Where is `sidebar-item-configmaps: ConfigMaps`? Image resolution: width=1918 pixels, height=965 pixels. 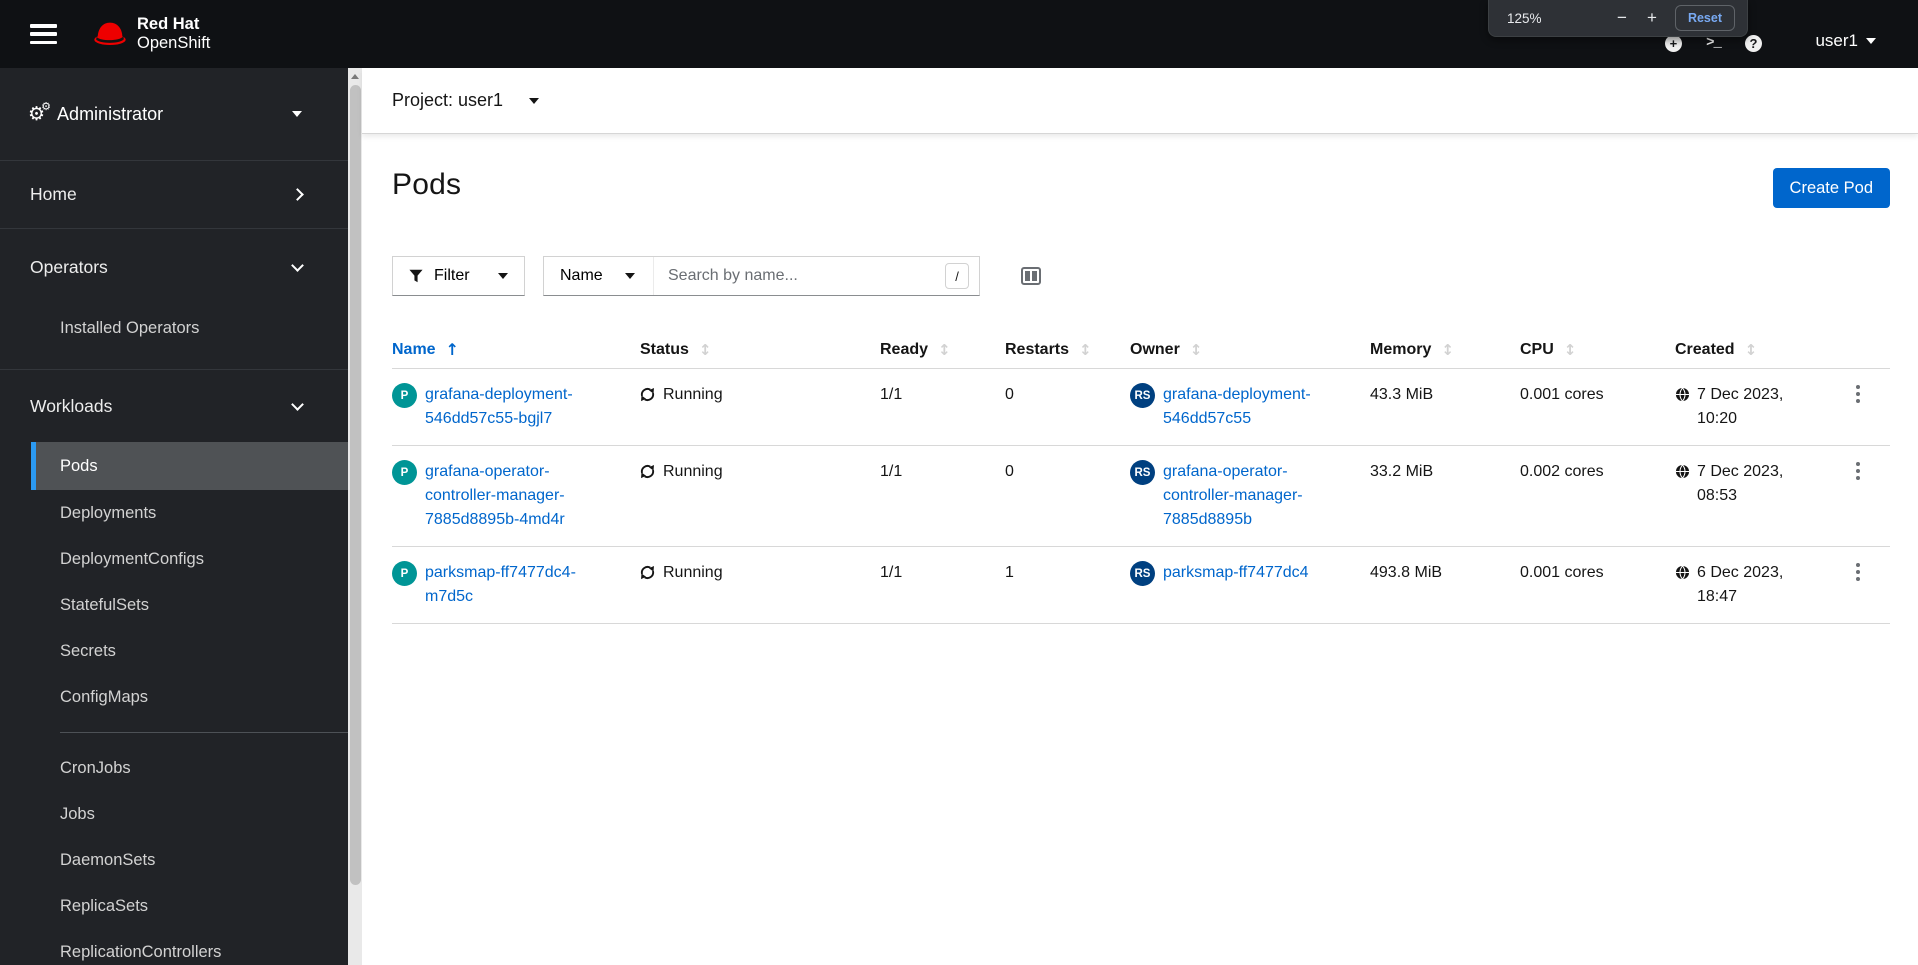 sidebar-item-configmaps: ConfigMaps is located at coordinates (189, 697).